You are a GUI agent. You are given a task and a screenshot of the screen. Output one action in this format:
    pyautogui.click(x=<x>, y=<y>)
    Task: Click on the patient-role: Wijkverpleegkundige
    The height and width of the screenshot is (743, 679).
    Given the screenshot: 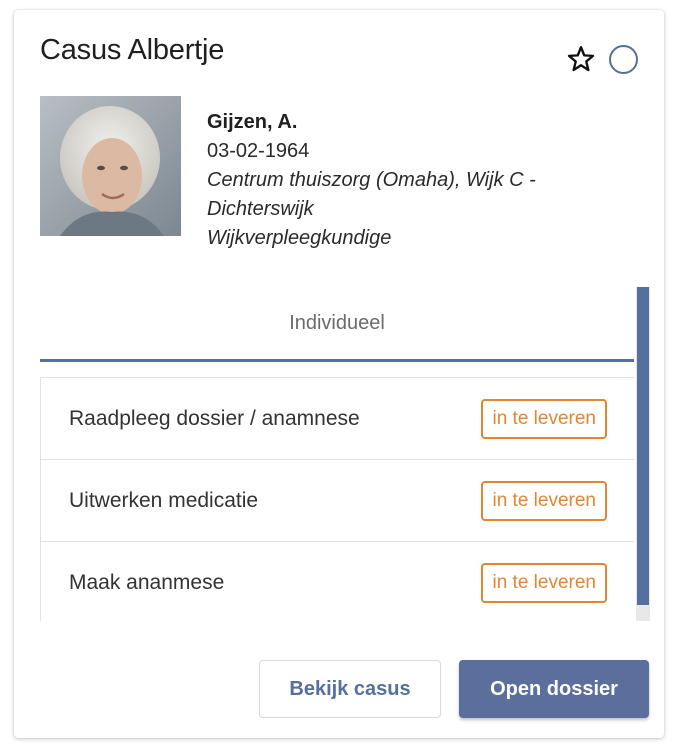 What is the action you would take?
    pyautogui.click(x=299, y=238)
    